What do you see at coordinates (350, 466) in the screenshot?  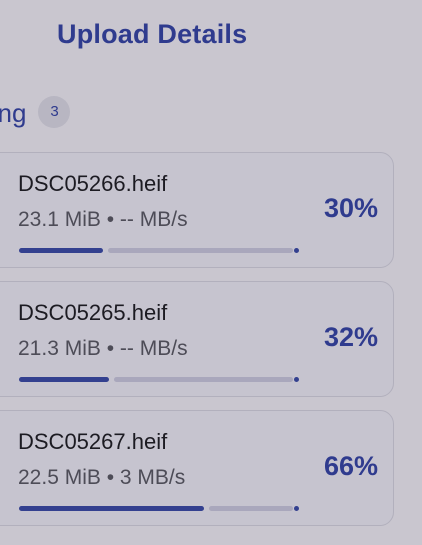 I see `upload-percent: 66%` at bounding box center [350, 466].